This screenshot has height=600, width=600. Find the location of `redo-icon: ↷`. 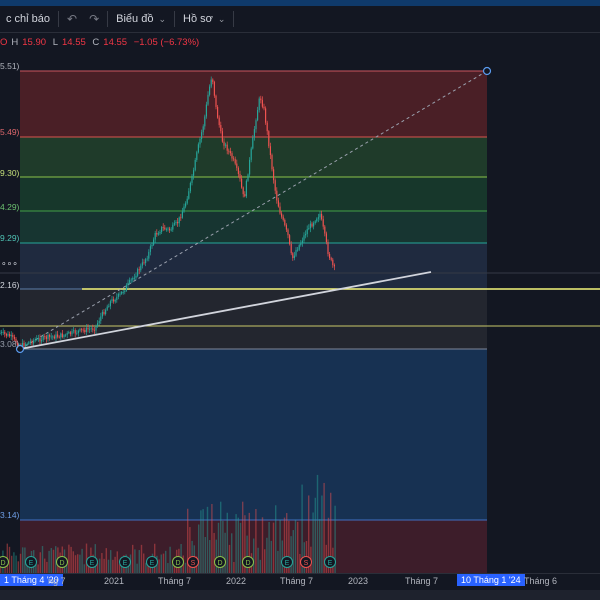

redo-icon: ↷ is located at coordinates (94, 19).